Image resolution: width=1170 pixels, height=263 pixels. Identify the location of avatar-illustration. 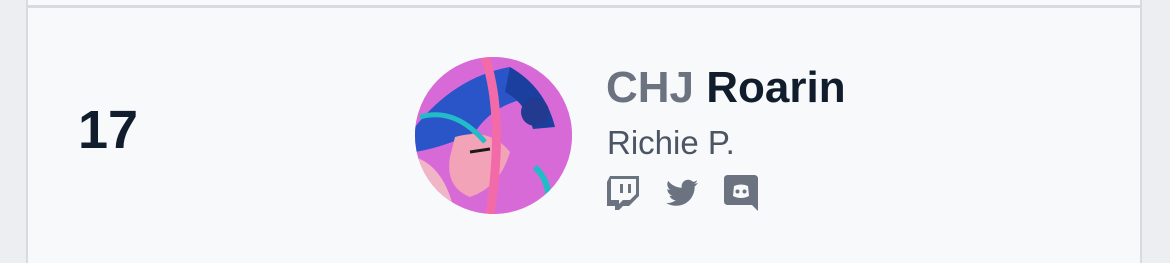
(493, 135).